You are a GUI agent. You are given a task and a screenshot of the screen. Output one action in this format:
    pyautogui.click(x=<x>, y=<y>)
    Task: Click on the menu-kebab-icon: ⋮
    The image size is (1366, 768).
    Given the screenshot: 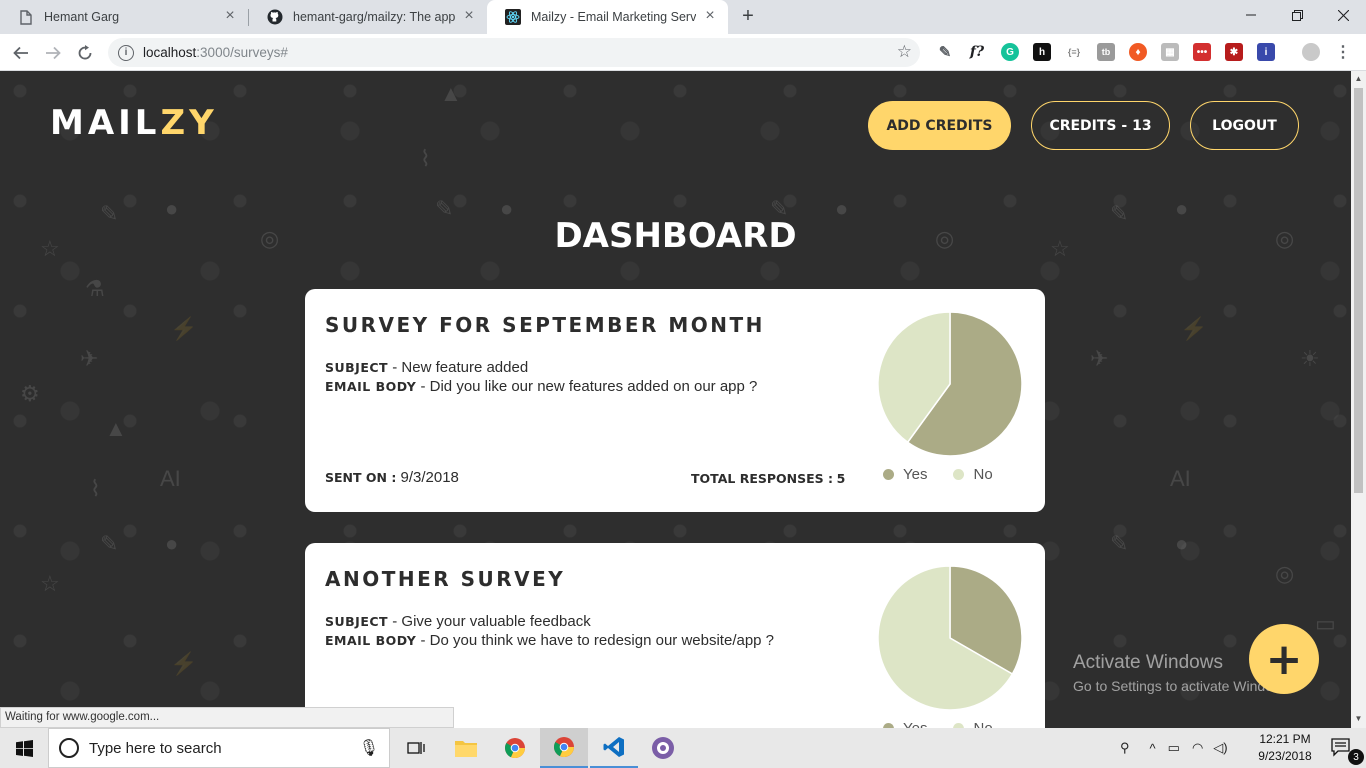 What is the action you would take?
    pyautogui.click(x=1343, y=52)
    